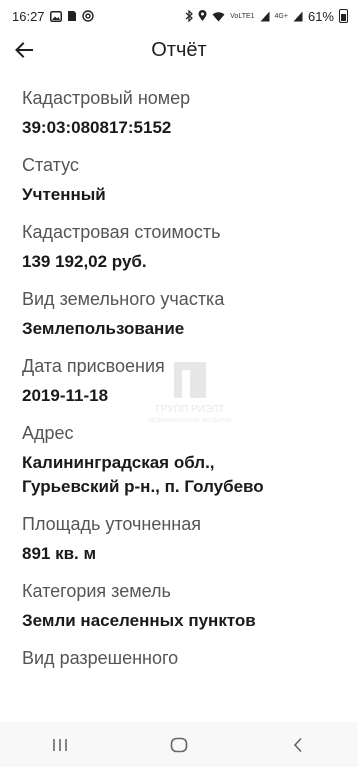  I want to click on field-area: Площадь уточненная 891 кв. м, so click(182, 539).